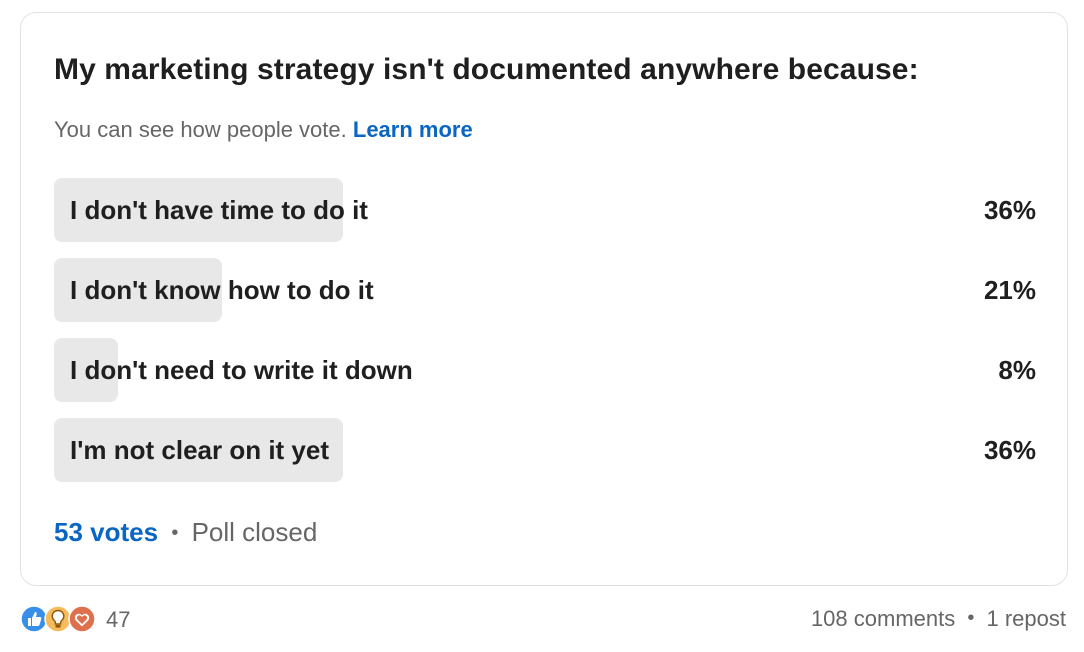 Image resolution: width=1084 pixels, height=652 pixels. Describe the element at coordinates (1017, 370) in the screenshot. I see `poll-option-3-percent: 8%` at that location.